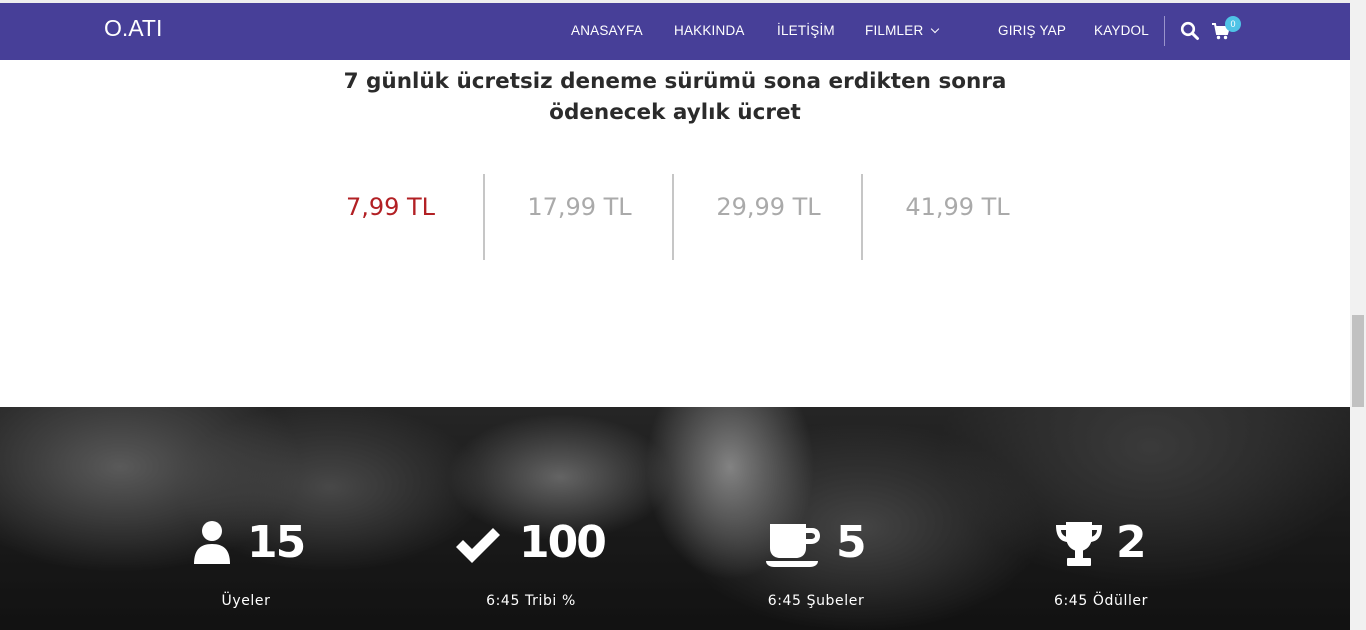  What do you see at coordinates (793, 547) in the screenshot?
I see `coffee-icon` at bounding box center [793, 547].